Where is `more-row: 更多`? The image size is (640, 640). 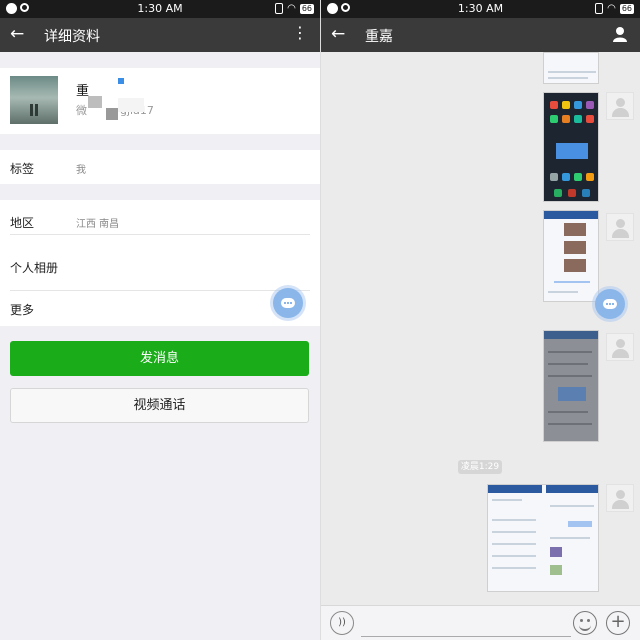
more-row: 更多 is located at coordinates (160, 308).